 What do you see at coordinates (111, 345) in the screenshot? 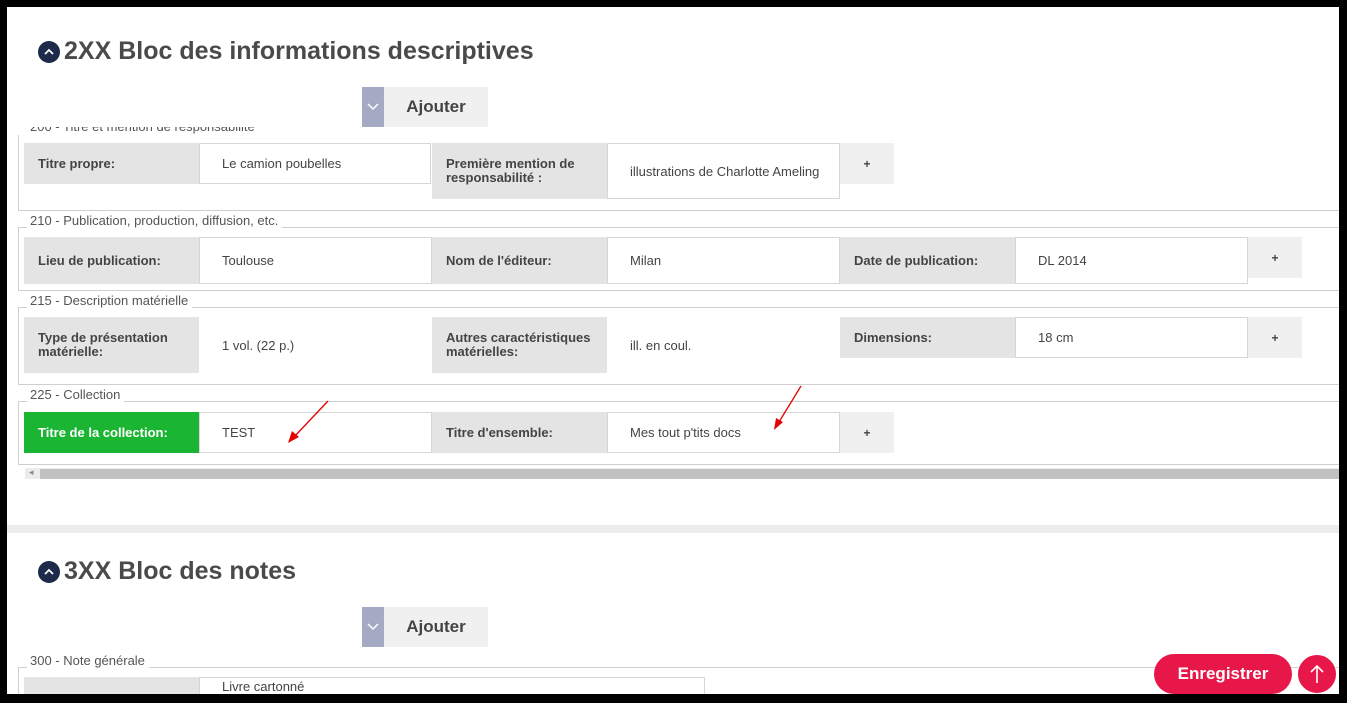
I see `field-label-type-presentation: Type de présentation matérielle:` at bounding box center [111, 345].